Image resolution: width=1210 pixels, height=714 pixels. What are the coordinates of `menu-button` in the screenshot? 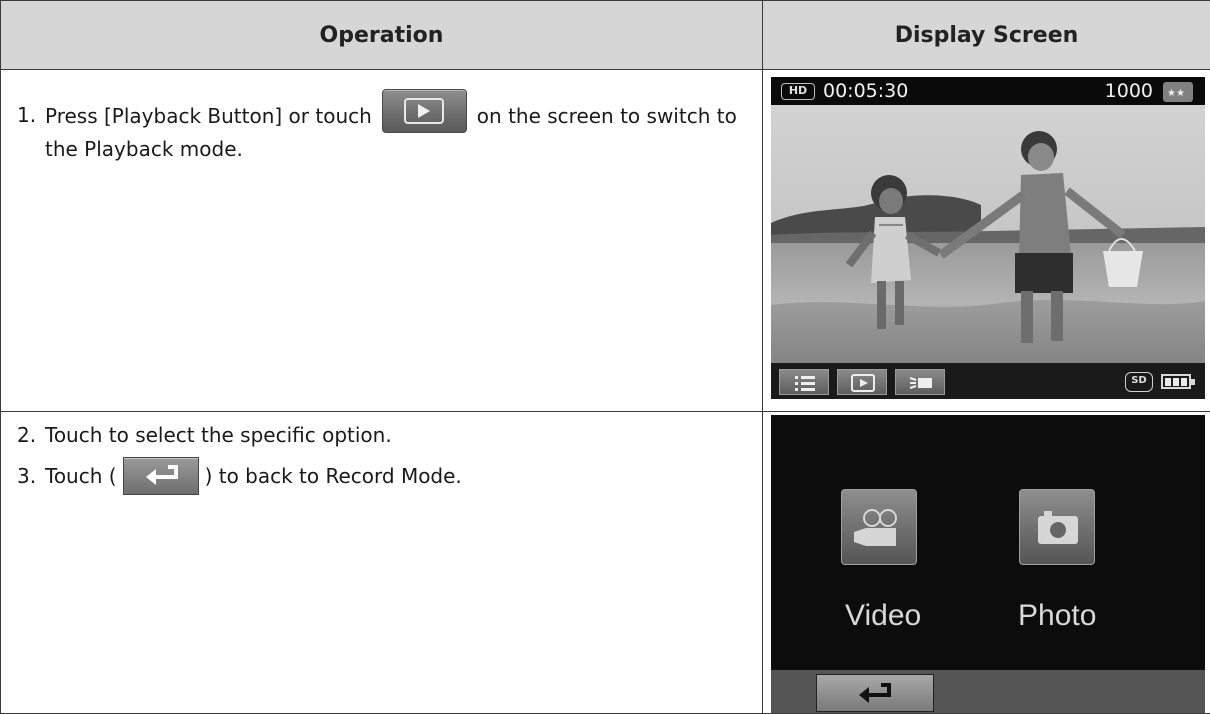 It's located at (804, 382).